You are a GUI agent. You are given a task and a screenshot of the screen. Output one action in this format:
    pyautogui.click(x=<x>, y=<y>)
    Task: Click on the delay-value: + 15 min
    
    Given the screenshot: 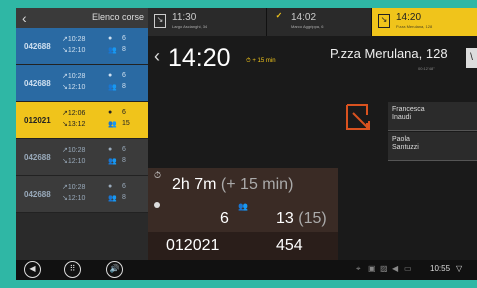 What is the action you would take?
    pyautogui.click(x=264, y=61)
    